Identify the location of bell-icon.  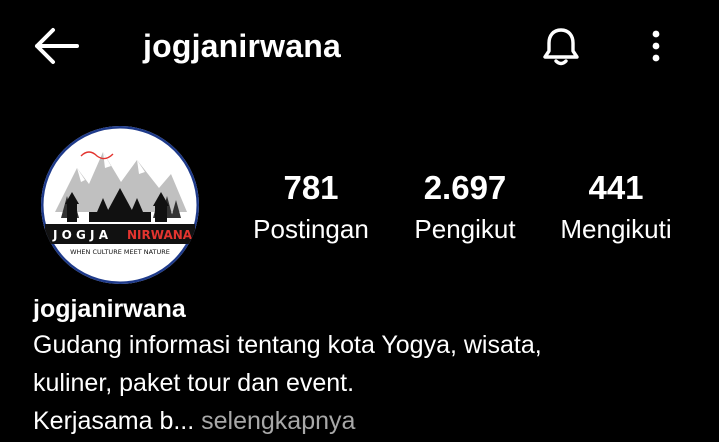
(561, 47).